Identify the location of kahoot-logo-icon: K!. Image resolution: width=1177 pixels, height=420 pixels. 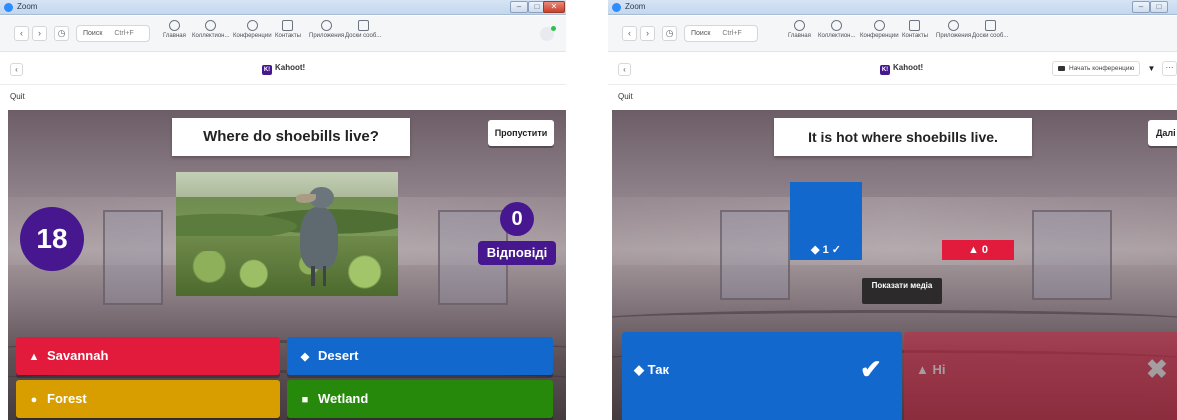
(267, 70).